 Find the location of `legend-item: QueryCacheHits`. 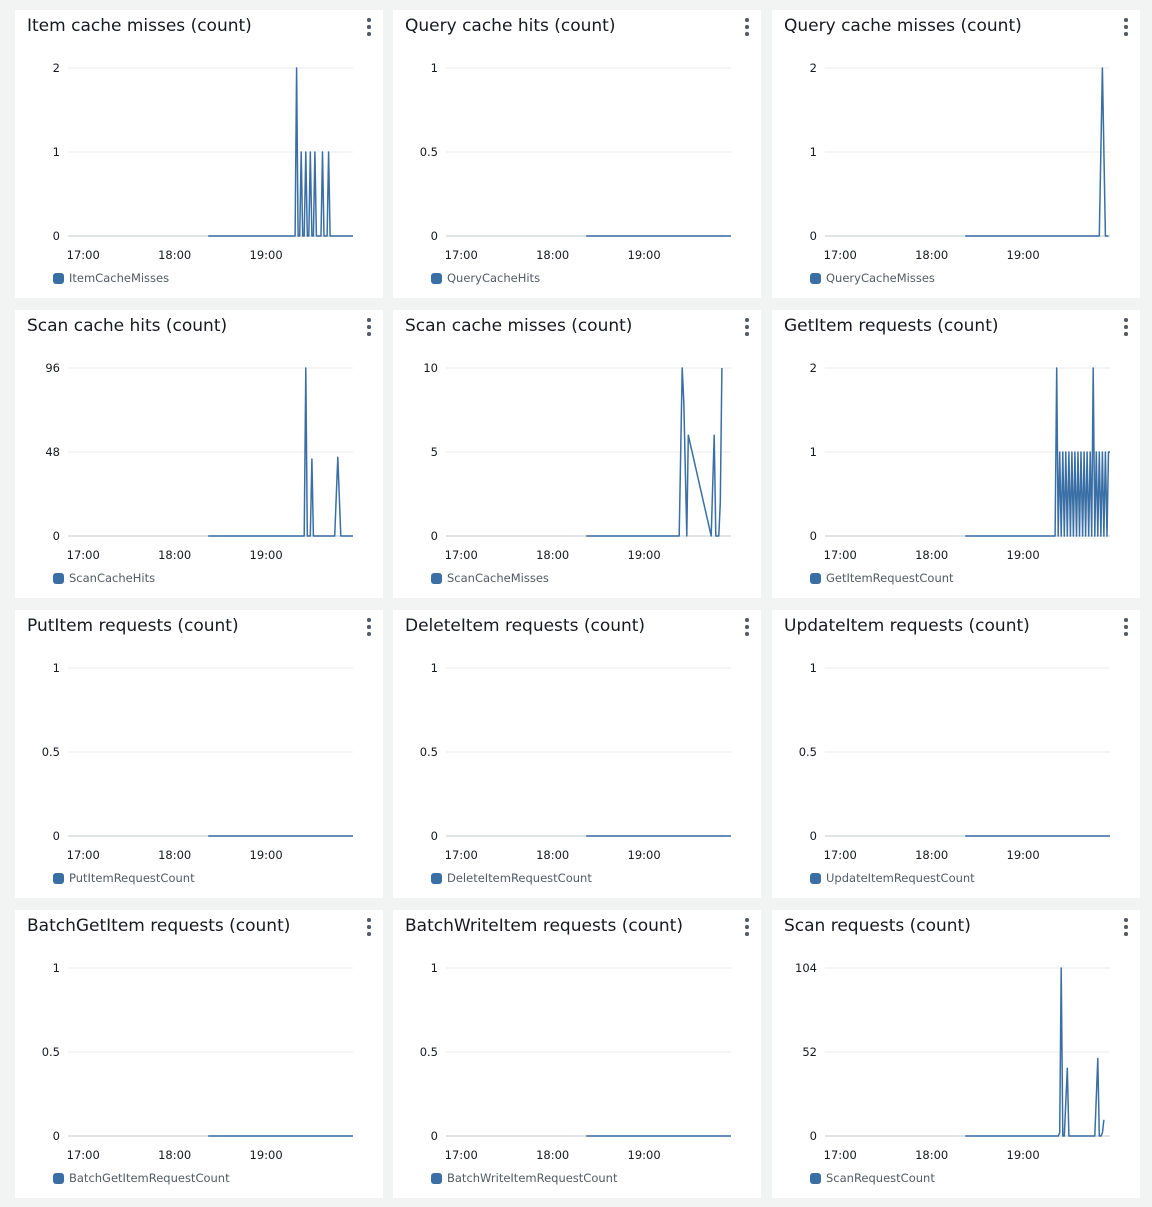

legend-item: QueryCacheHits is located at coordinates (485, 278).